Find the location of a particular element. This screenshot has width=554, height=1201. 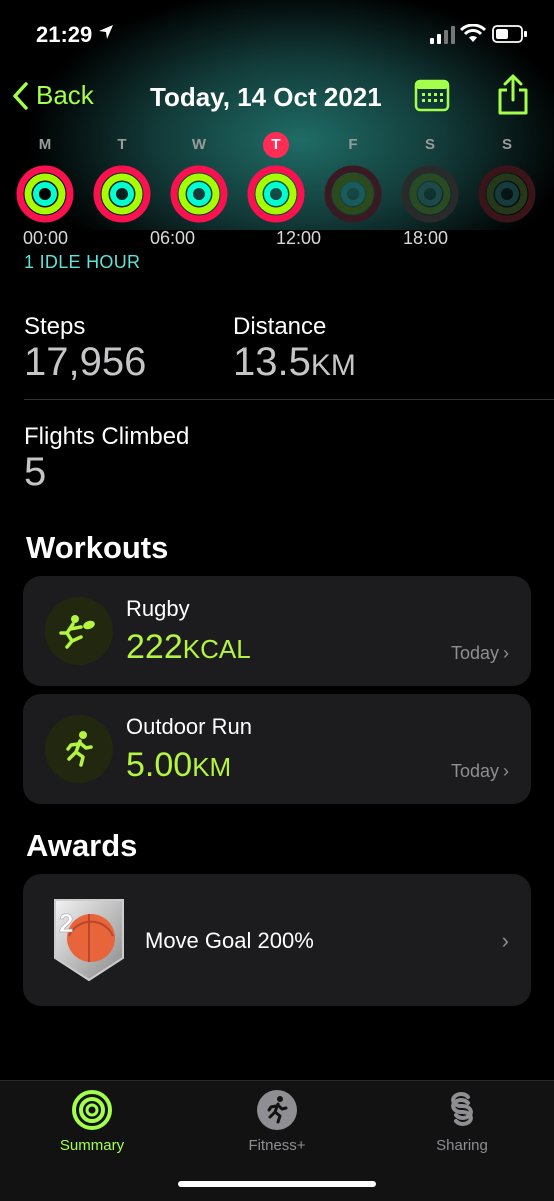

workout-unit: KCAL is located at coordinates (216, 649).